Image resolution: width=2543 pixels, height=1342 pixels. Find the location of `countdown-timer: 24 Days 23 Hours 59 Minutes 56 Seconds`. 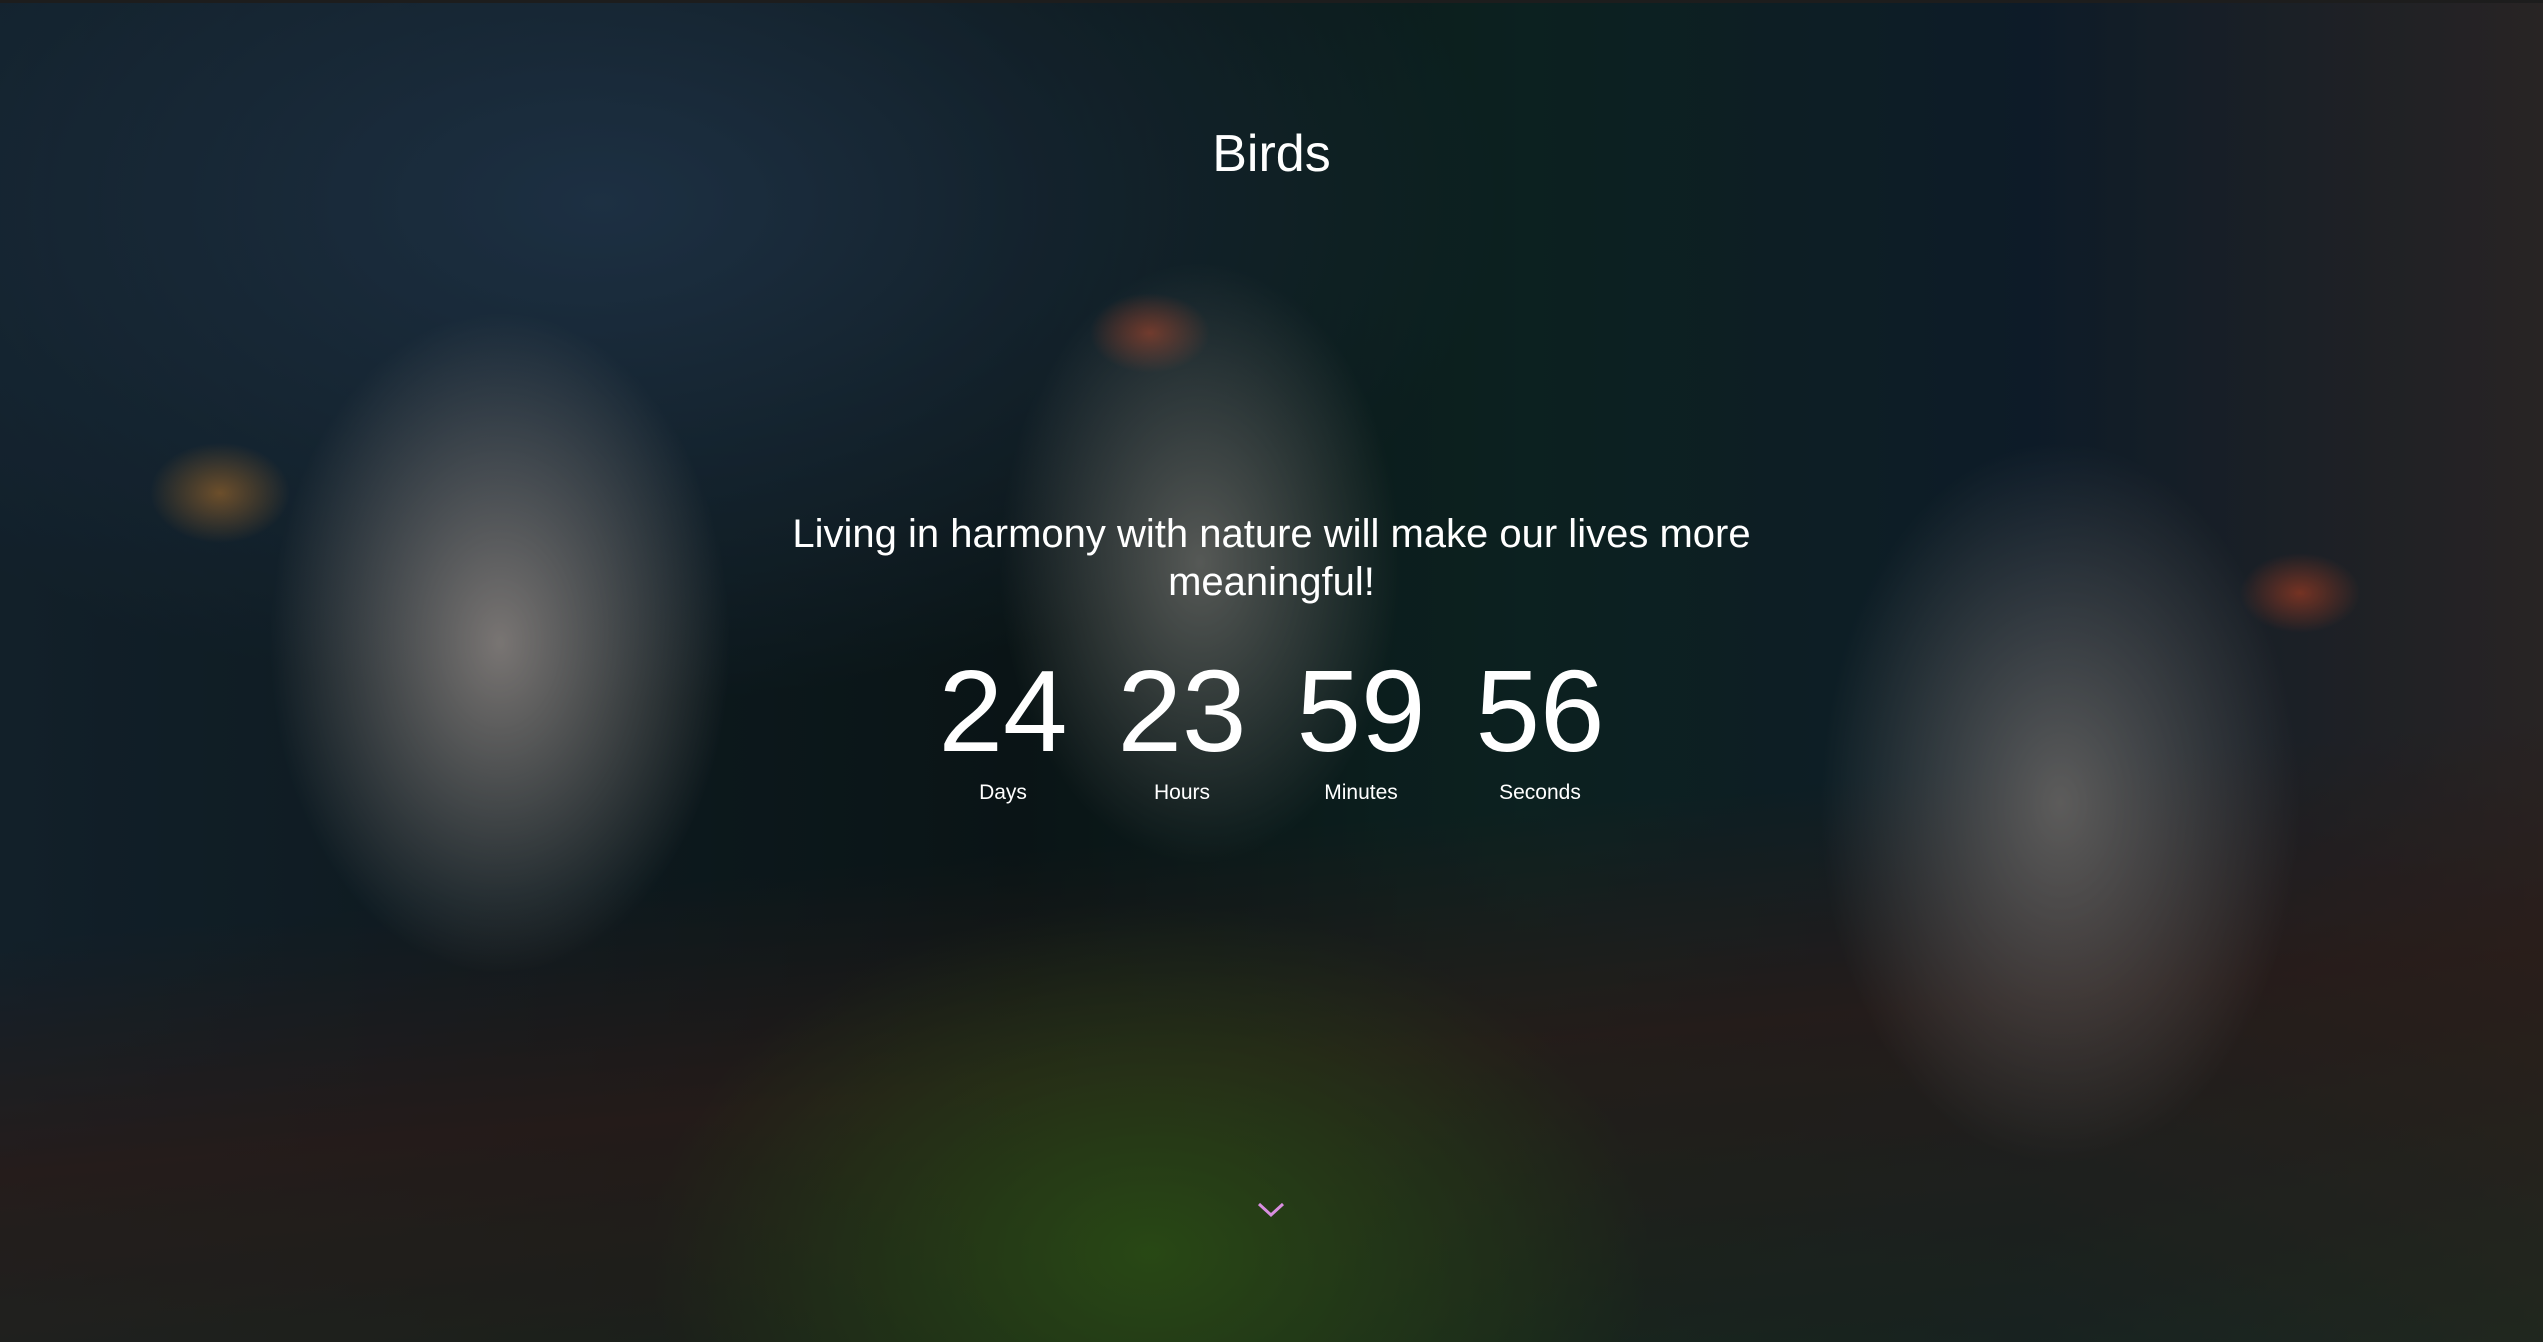

countdown-timer: 24 Days 23 Hours 59 Minutes 56 Seconds is located at coordinates (1272, 727).